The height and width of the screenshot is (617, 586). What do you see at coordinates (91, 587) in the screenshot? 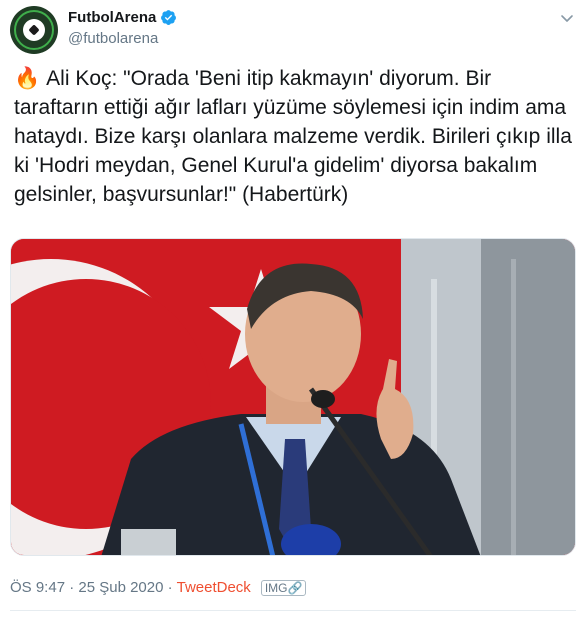
I see `tweet-timestamp: ÖS 9:47 · 25 Şub 2020 ·` at bounding box center [91, 587].